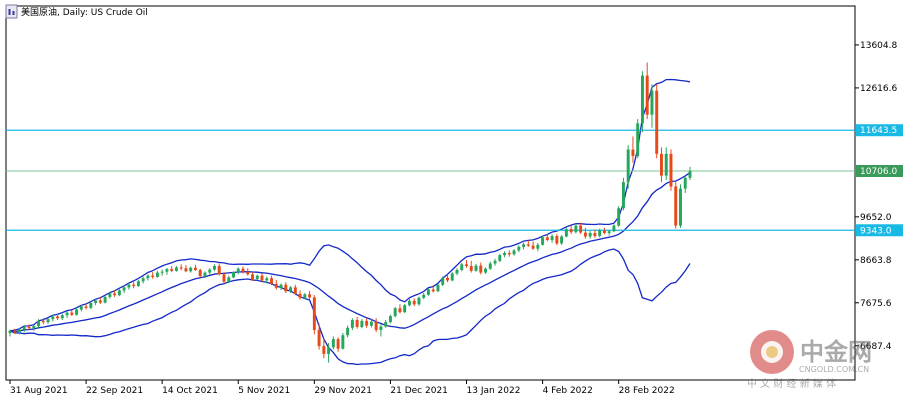 This screenshot has width=903, height=404. Describe the element at coordinates (878, 46) in the screenshot. I see `y-tick-label: 13604.8` at that location.